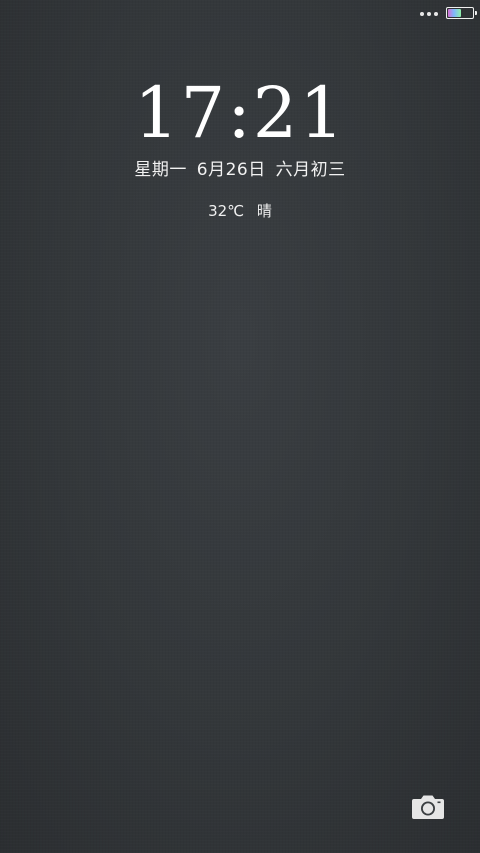  I want to click on weather-widget: 32℃ 晴, so click(240, 210).